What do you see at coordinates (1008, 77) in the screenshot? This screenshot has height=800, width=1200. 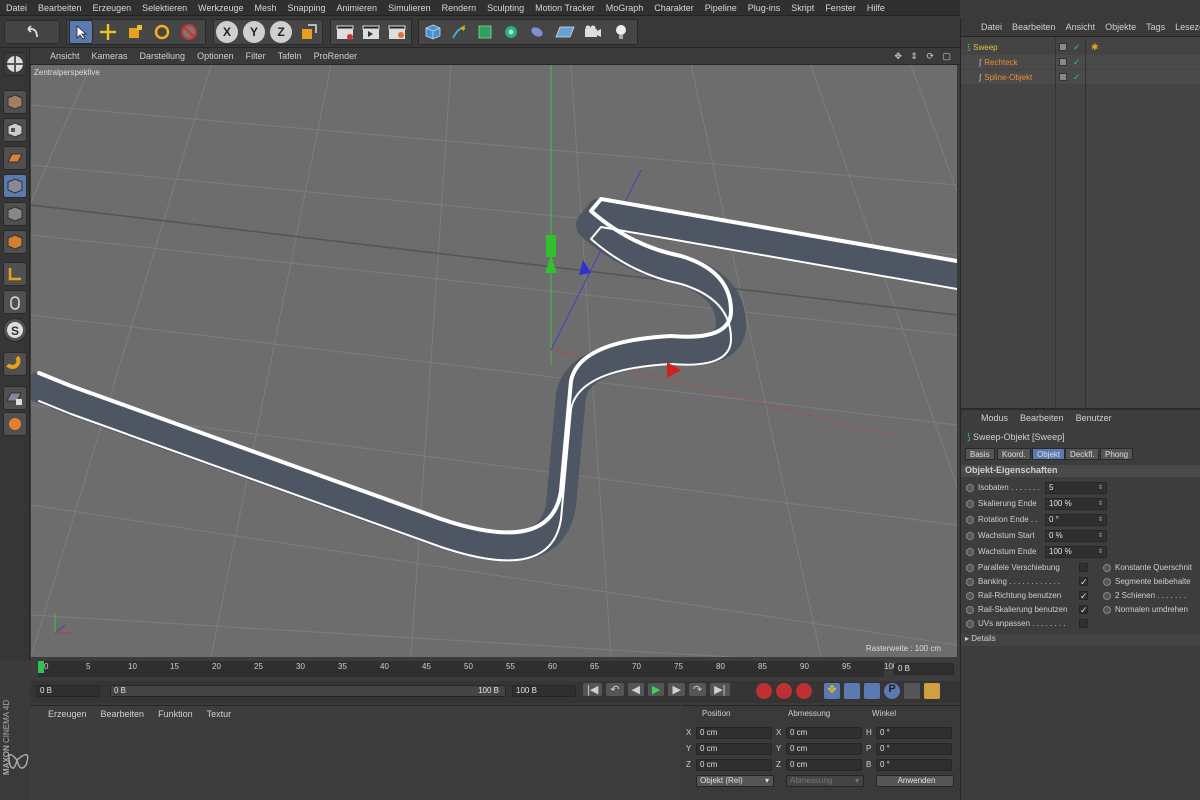 I see `object-name: Spline-Objekt` at bounding box center [1008, 77].